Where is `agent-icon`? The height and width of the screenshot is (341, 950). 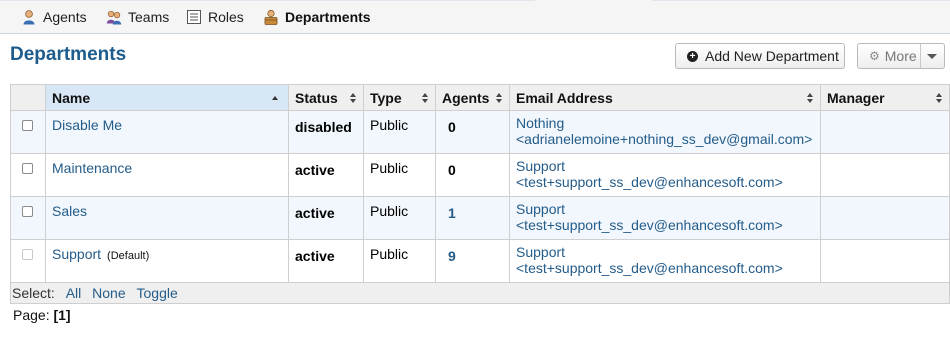 agent-icon is located at coordinates (29, 17).